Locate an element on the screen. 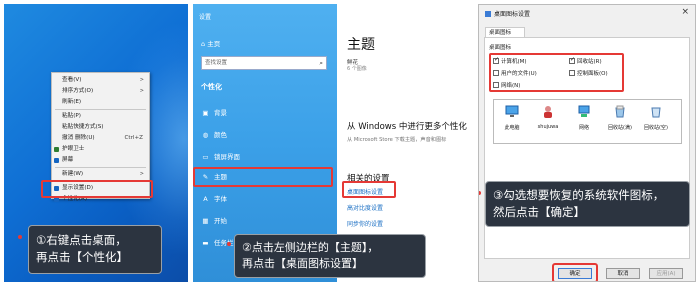 The width and height of the screenshot is (700, 289). preview-recycle-full: 回收站(满) is located at coordinates (620, 118).